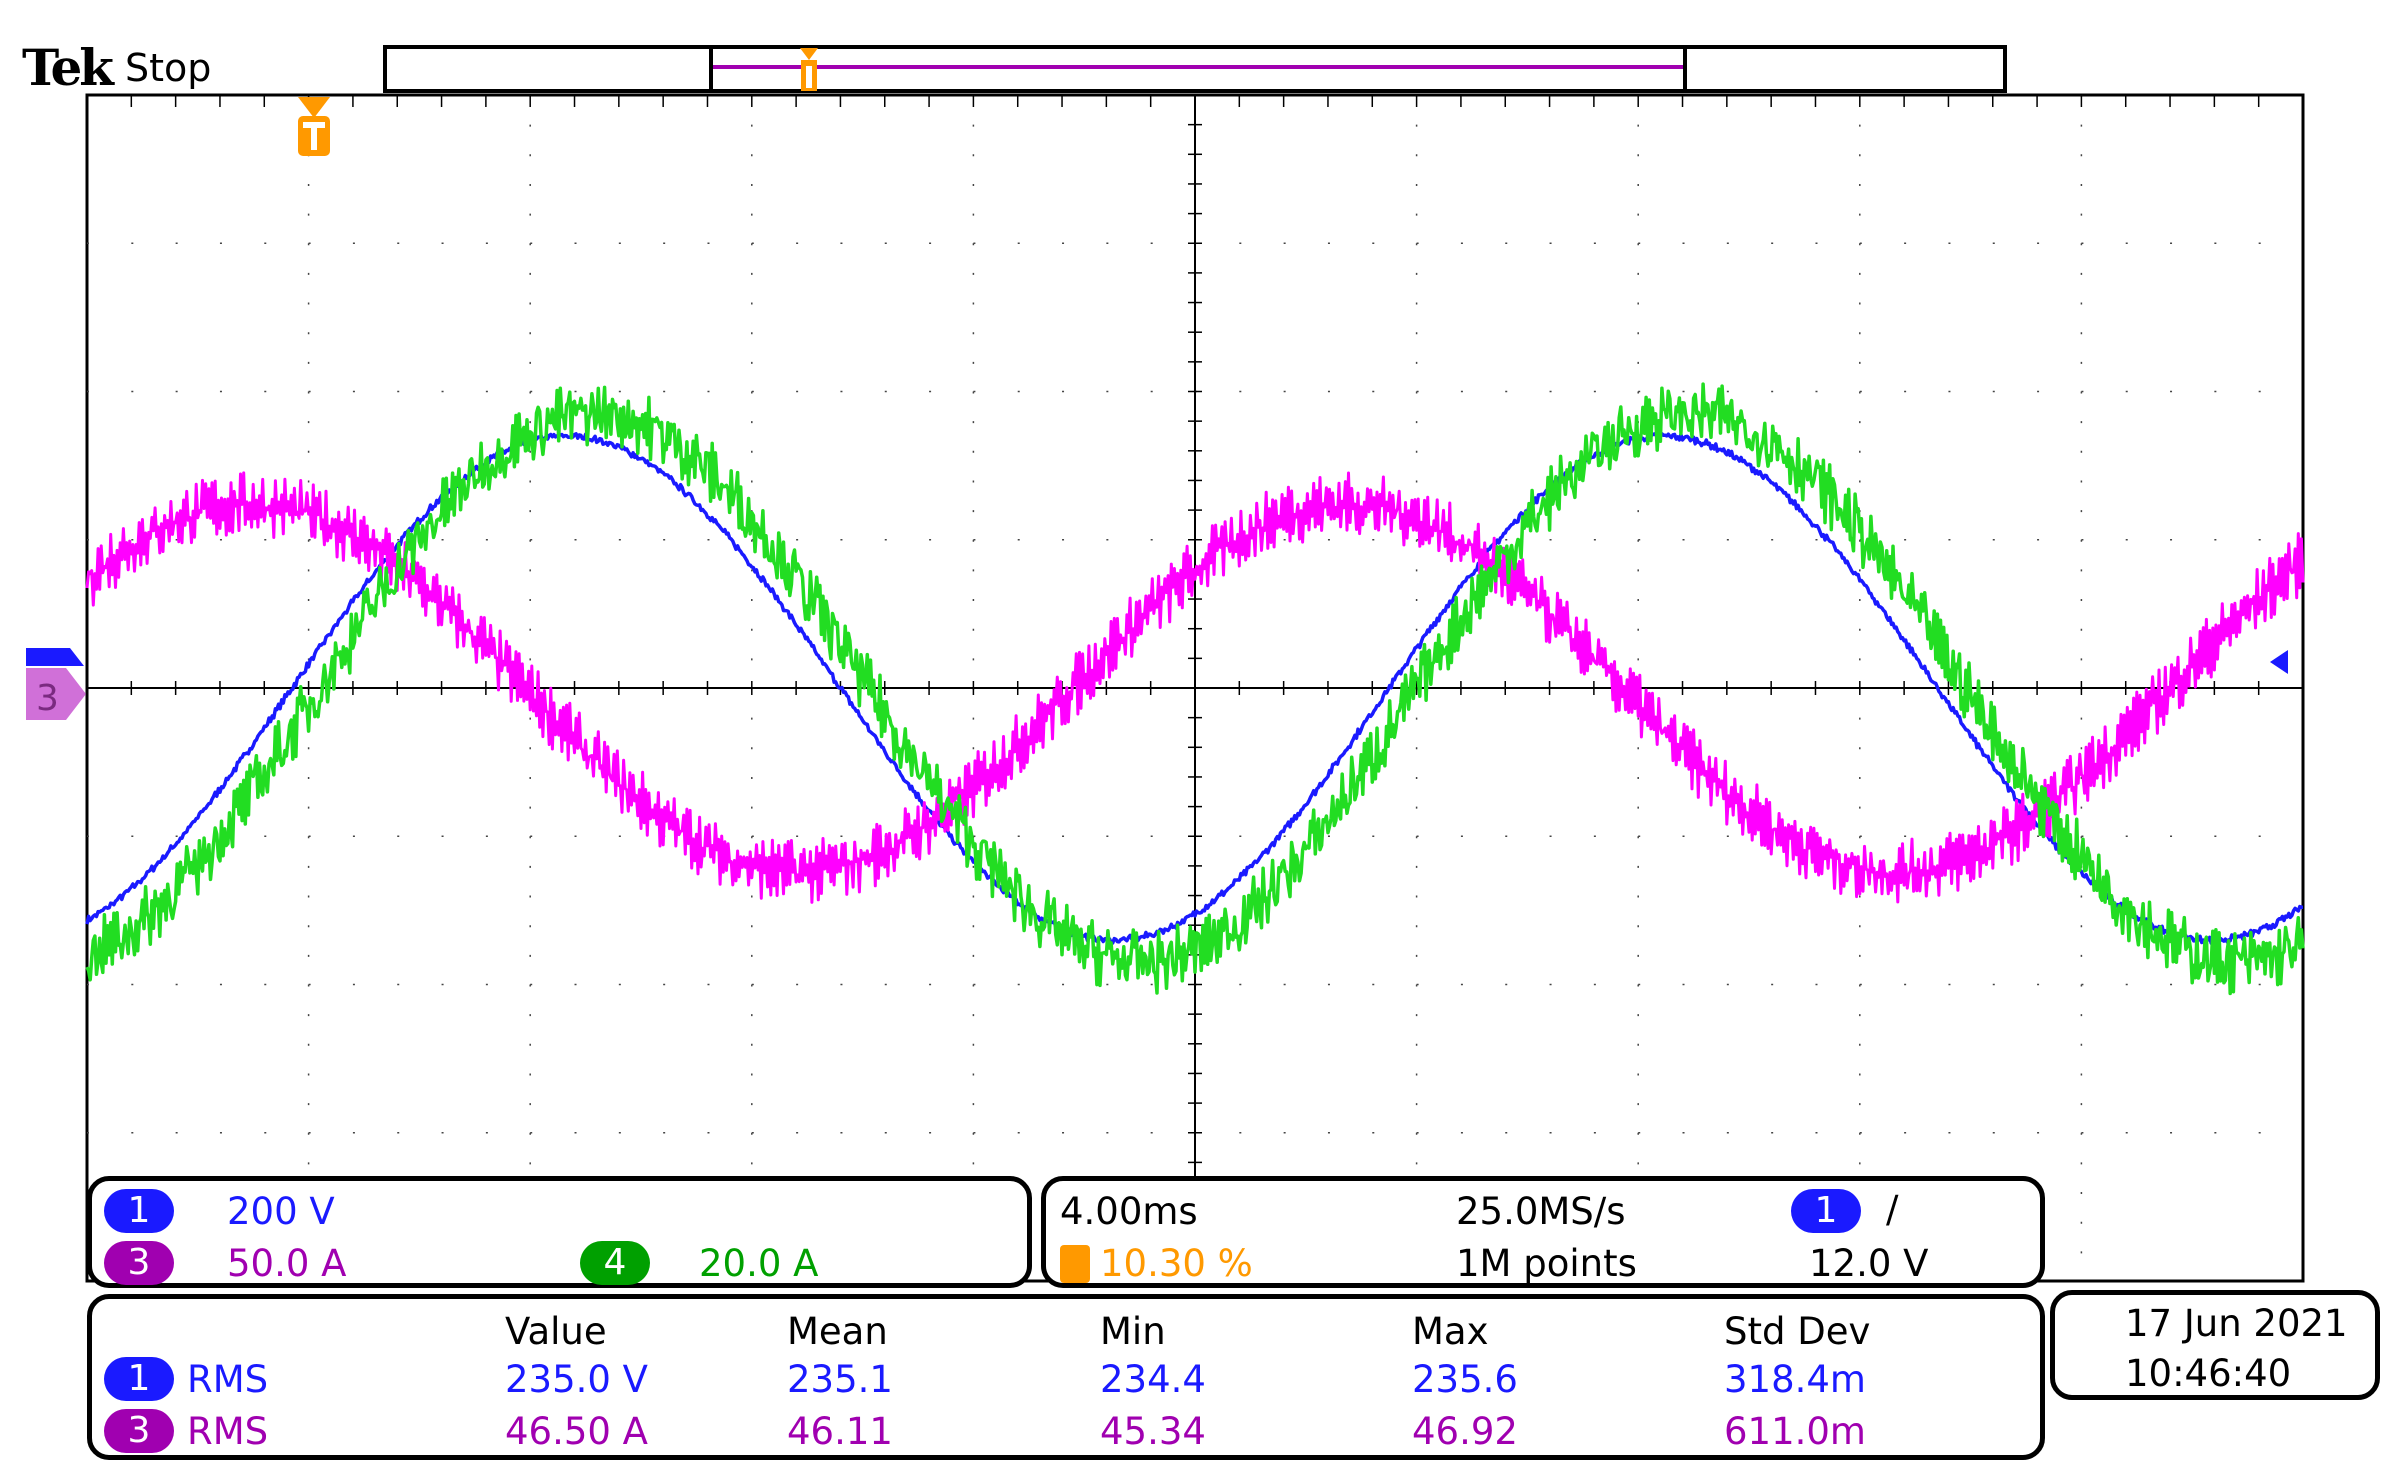 This screenshot has width=2392, height=1473. Describe the element at coordinates (314, 126) in the screenshot. I see `trigger-position-icon` at that location.